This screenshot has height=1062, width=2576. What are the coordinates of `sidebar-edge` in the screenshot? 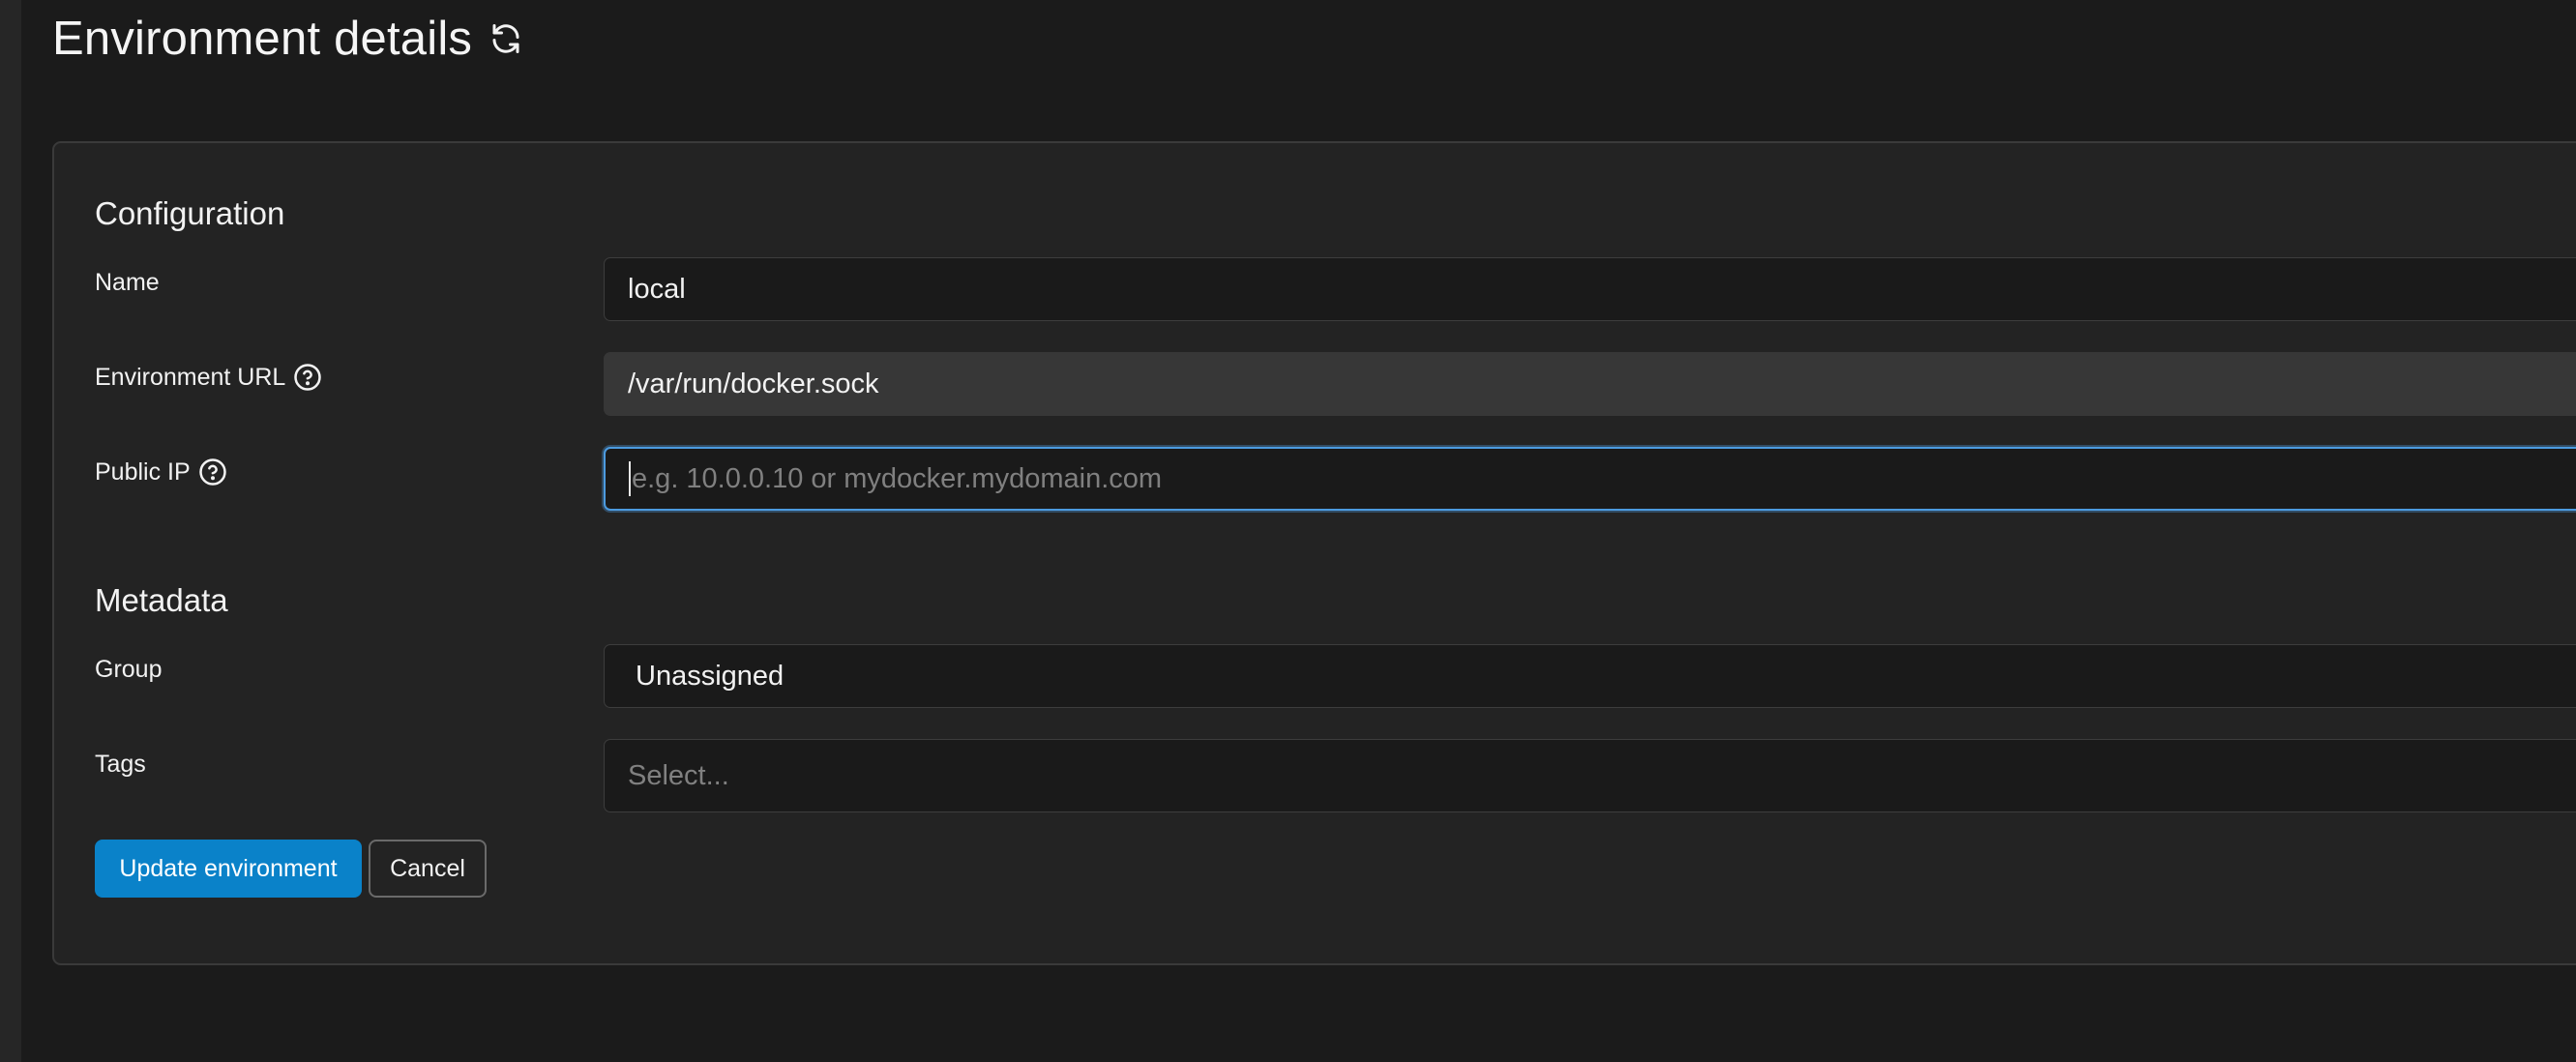 It's located at (10, 531).